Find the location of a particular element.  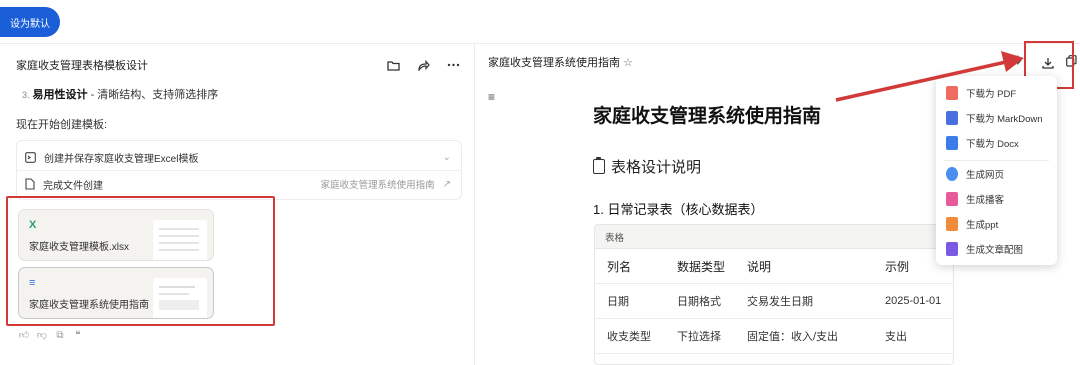

task-label: 完成文件创建 is located at coordinates (73, 186).